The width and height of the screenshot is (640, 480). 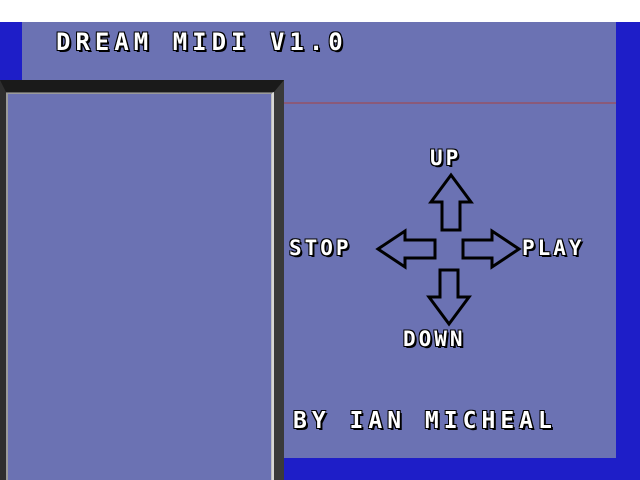 I want to click on down-label: DOWN, so click(x=434, y=339).